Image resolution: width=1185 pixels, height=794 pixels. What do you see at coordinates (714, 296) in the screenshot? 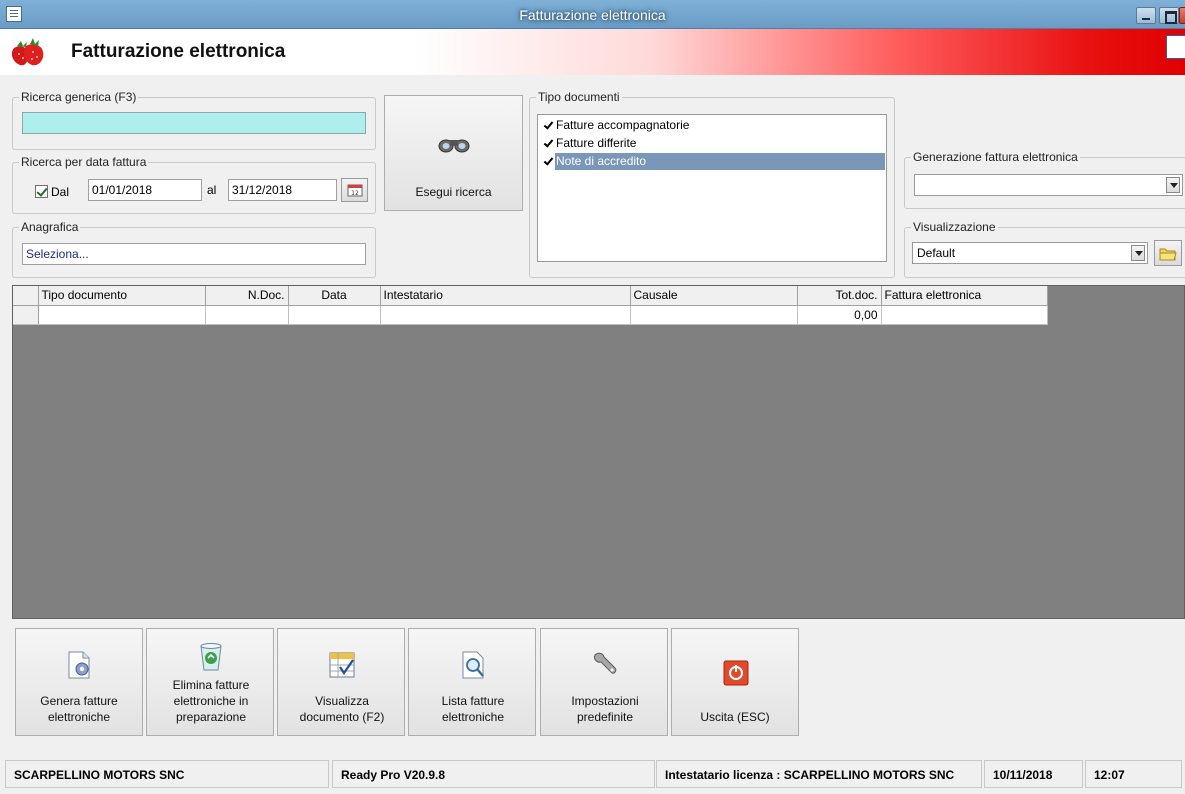
I see `column-header: Causale` at bounding box center [714, 296].